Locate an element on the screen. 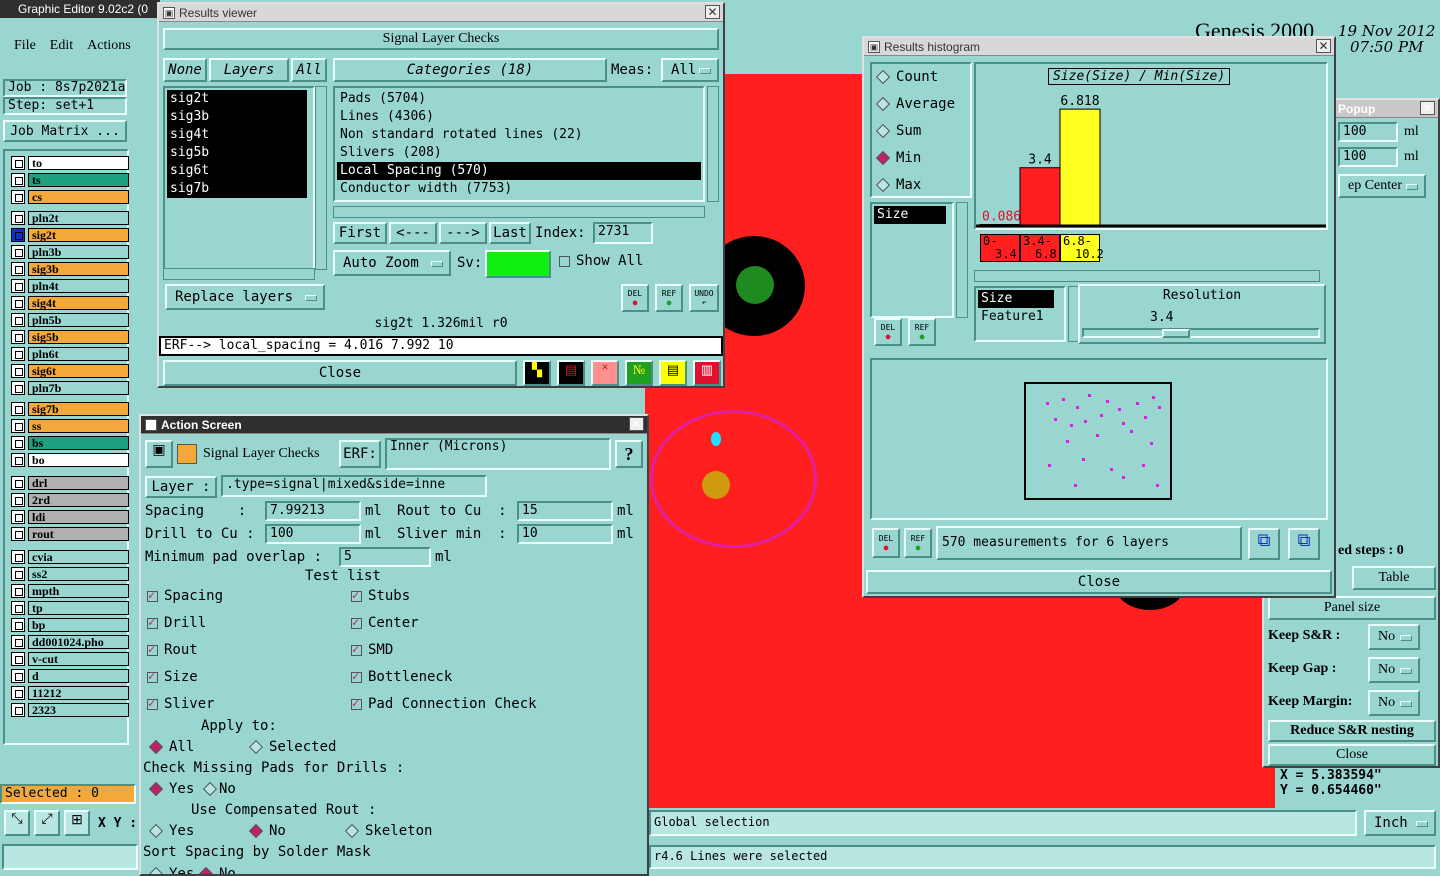 This screenshot has width=1440, height=876. popup-close-button: Close is located at coordinates (1352, 755).